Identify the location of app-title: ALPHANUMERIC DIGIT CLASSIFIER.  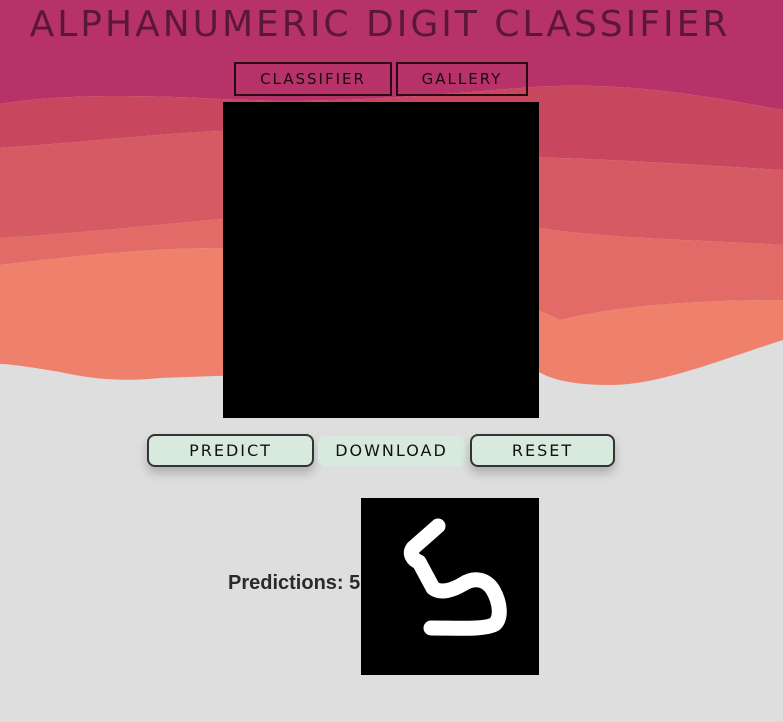
(380, 24).